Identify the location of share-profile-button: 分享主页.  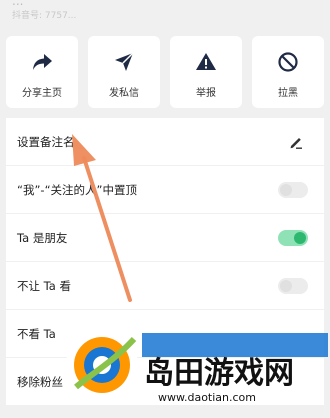
(42, 72).